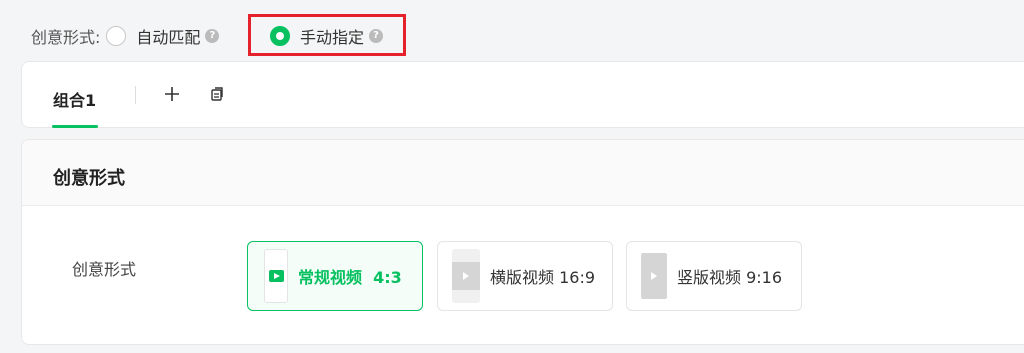 The height and width of the screenshot is (353, 1024). Describe the element at coordinates (172, 94) in the screenshot. I see `plus-icon` at that location.